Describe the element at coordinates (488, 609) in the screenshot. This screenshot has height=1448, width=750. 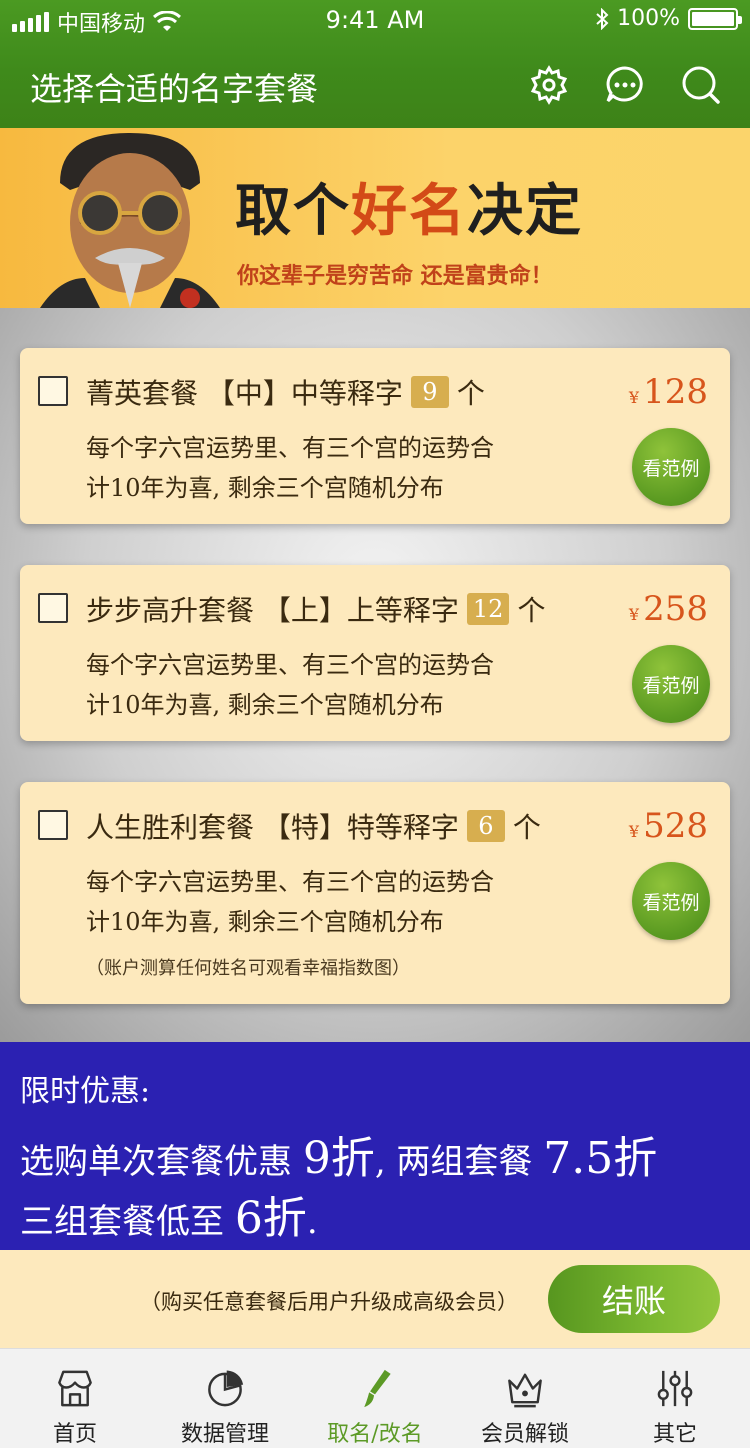
I see `word-count-badge: 12` at that location.